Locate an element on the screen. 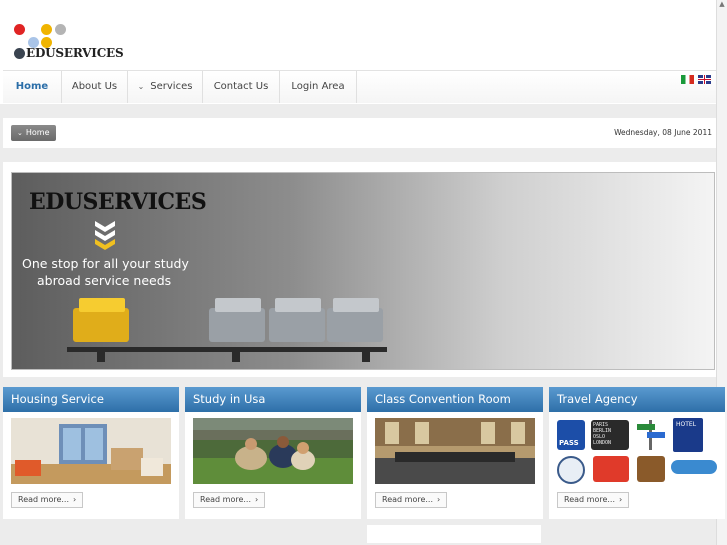 The width and height of the screenshot is (727, 545). card-study-in-usa: Study in Usa Read more... › is located at coordinates (273, 453).